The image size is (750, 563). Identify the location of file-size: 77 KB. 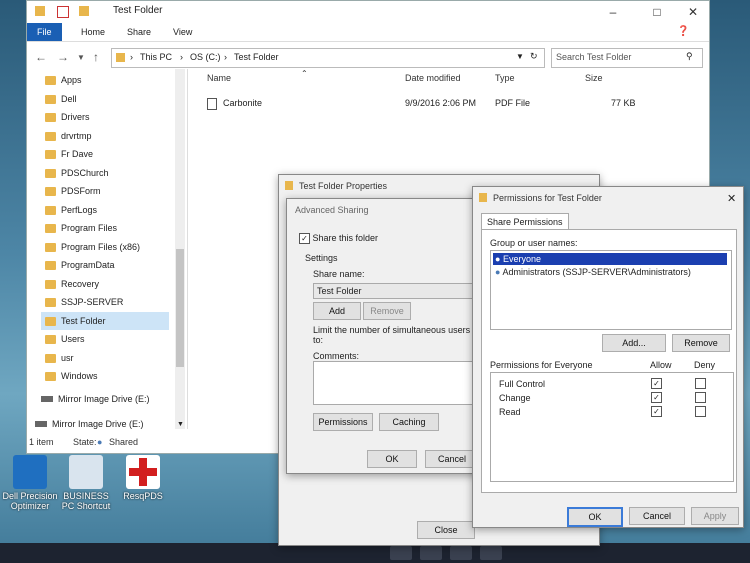
(623, 103).